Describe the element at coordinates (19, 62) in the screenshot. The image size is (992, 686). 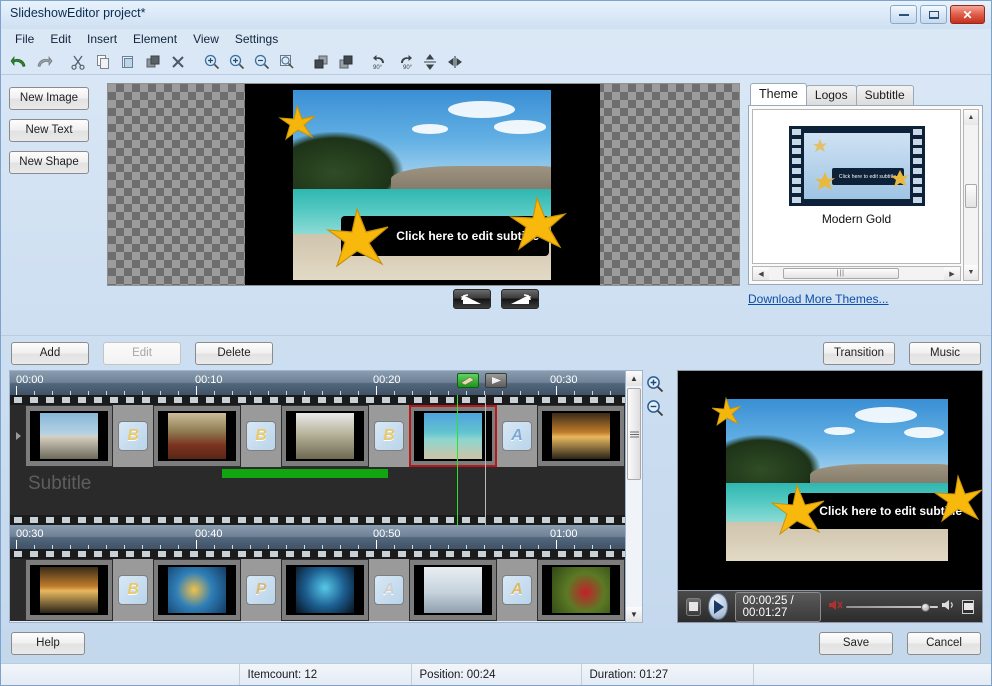
I see `undo-icon` at that location.